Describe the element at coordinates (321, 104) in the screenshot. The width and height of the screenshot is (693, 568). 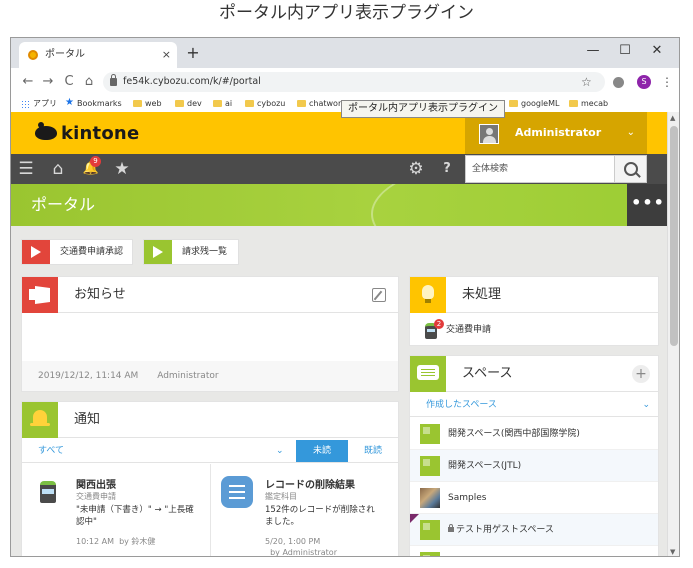
I see `bookmark-folder: chatwork` at that location.